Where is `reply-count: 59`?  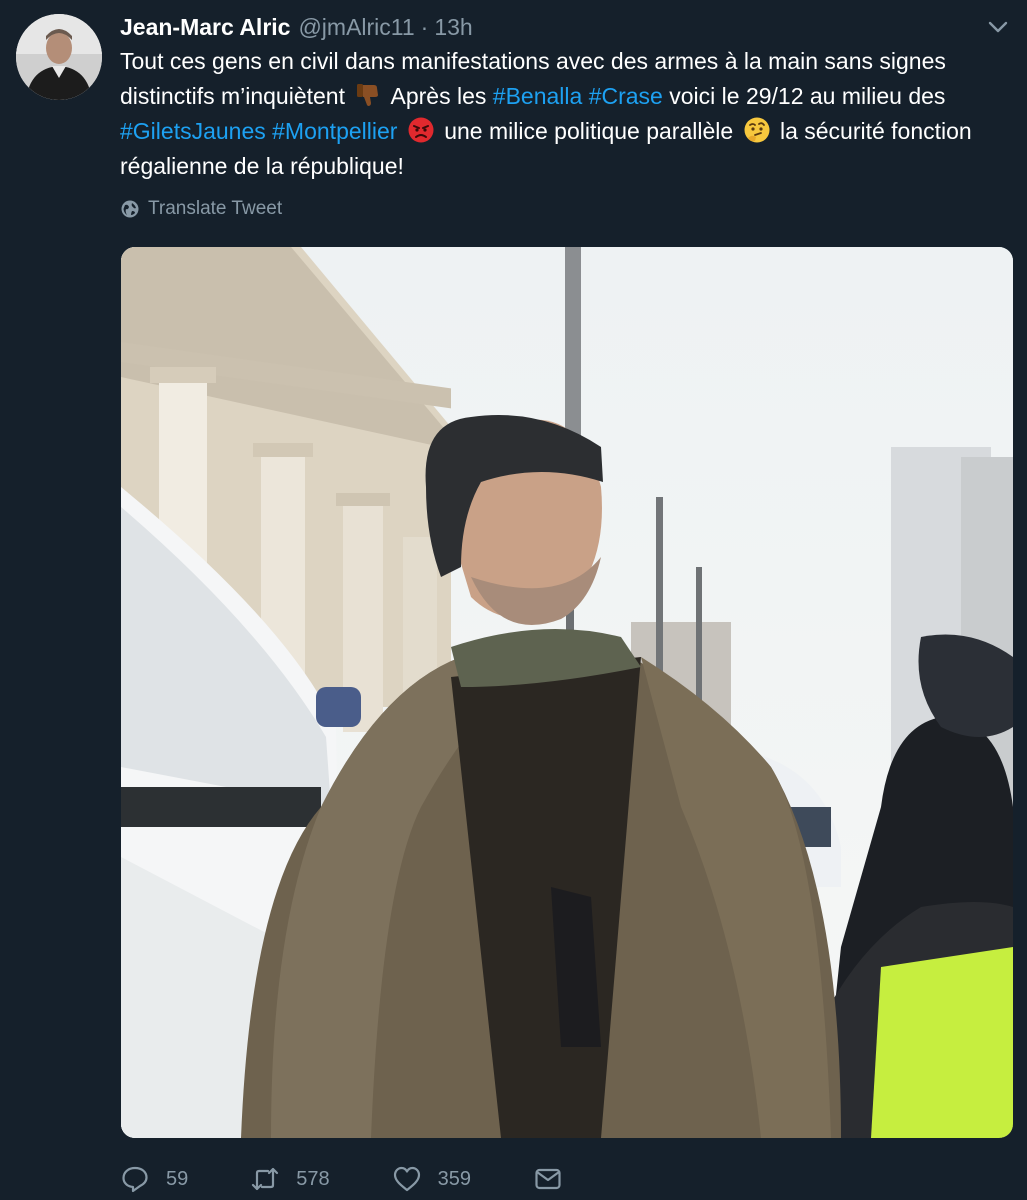
reply-count: 59 is located at coordinates (177, 1178).